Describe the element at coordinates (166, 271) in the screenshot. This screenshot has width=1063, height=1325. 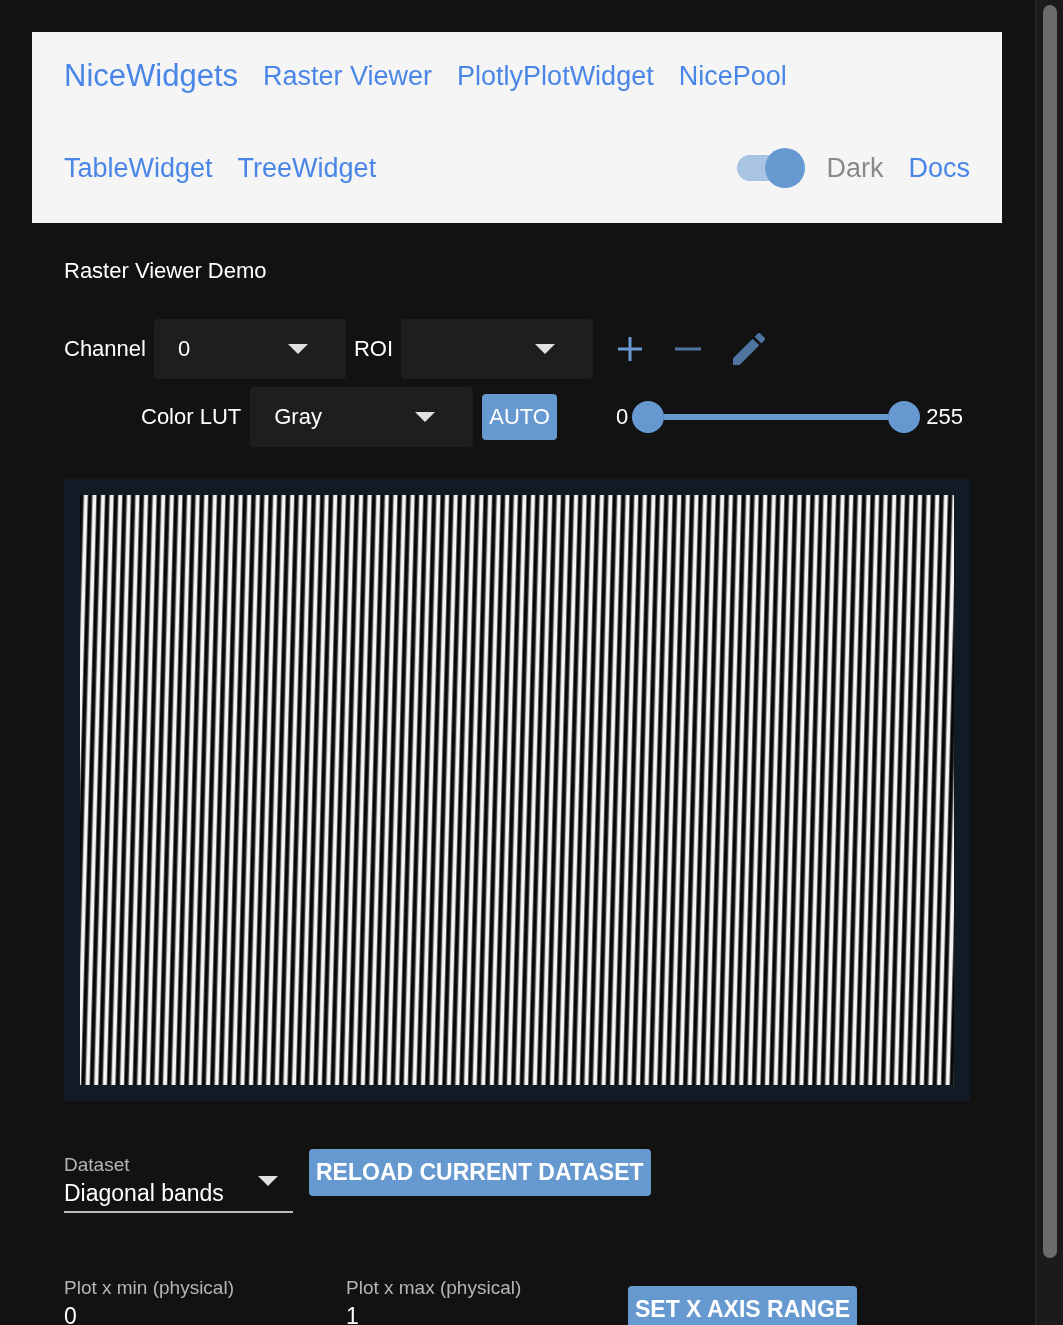
I see `page-title: Raster Viewer Demo` at that location.